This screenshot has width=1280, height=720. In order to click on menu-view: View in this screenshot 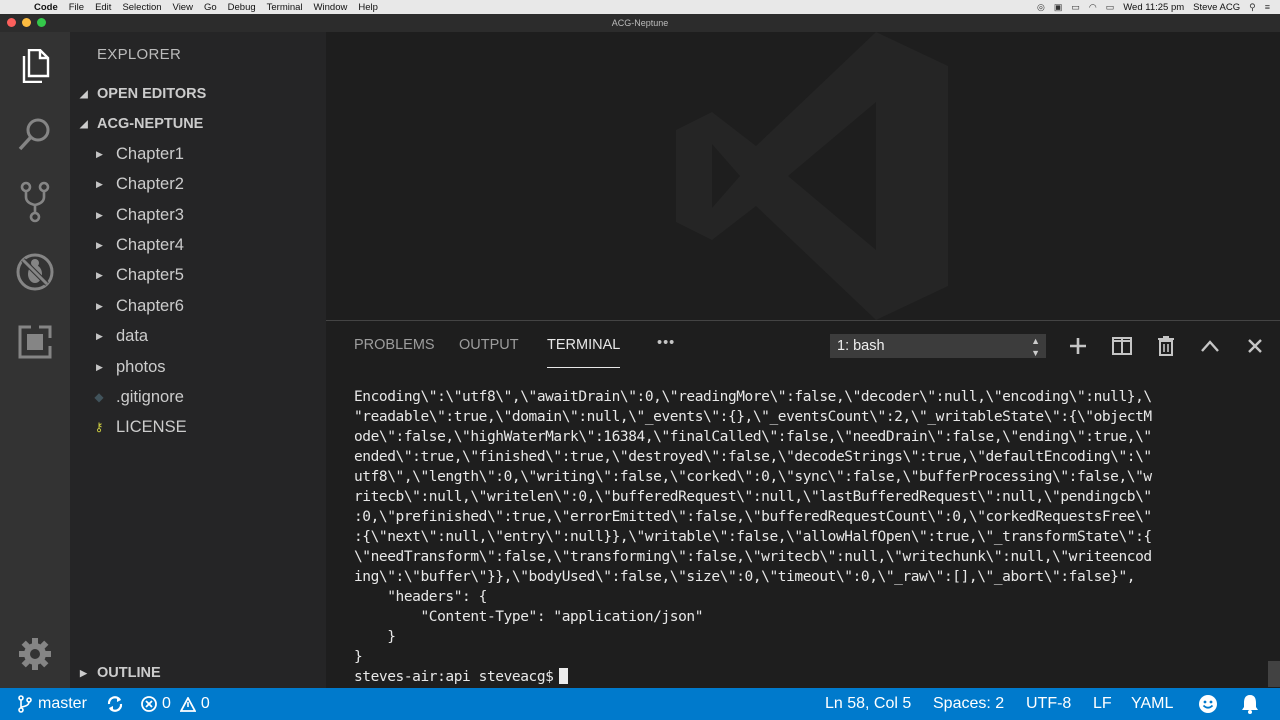, I will do `click(183, 7)`.